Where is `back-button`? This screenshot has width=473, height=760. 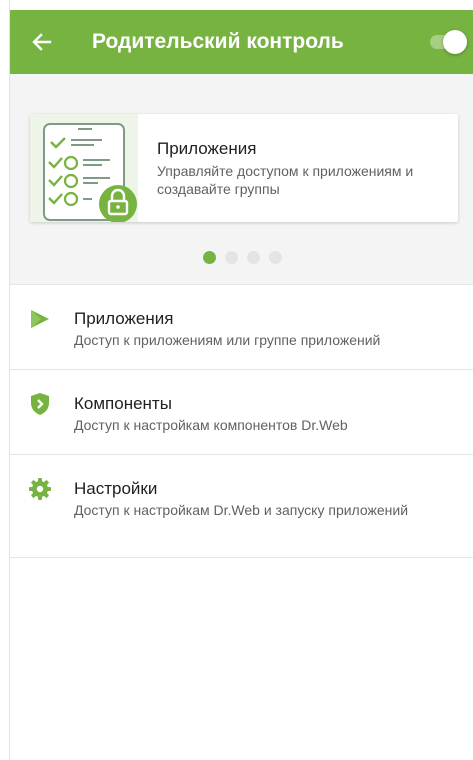 back-button is located at coordinates (42, 42).